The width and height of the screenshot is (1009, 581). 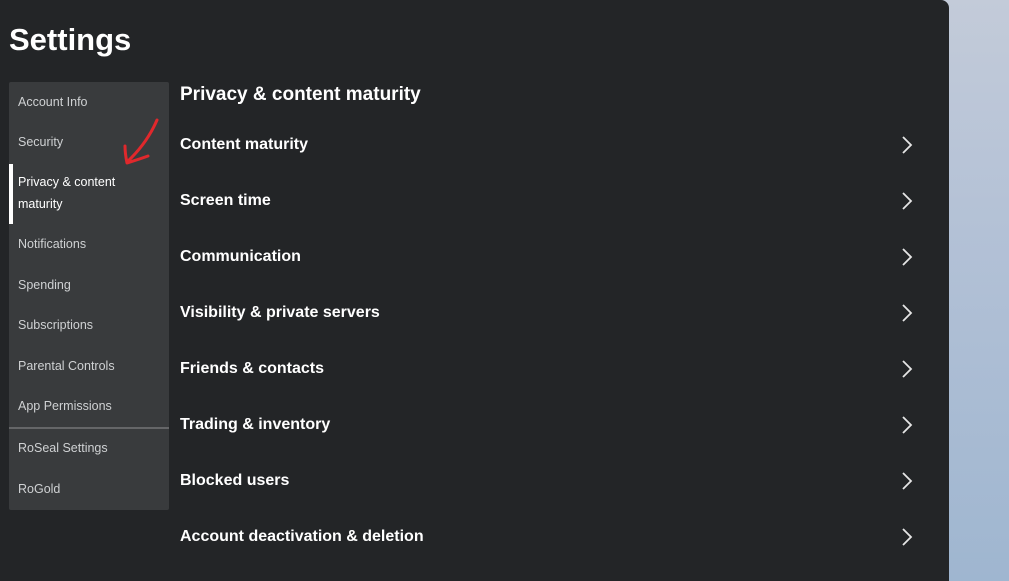 I want to click on row-label: Content maturity, so click(x=244, y=144).